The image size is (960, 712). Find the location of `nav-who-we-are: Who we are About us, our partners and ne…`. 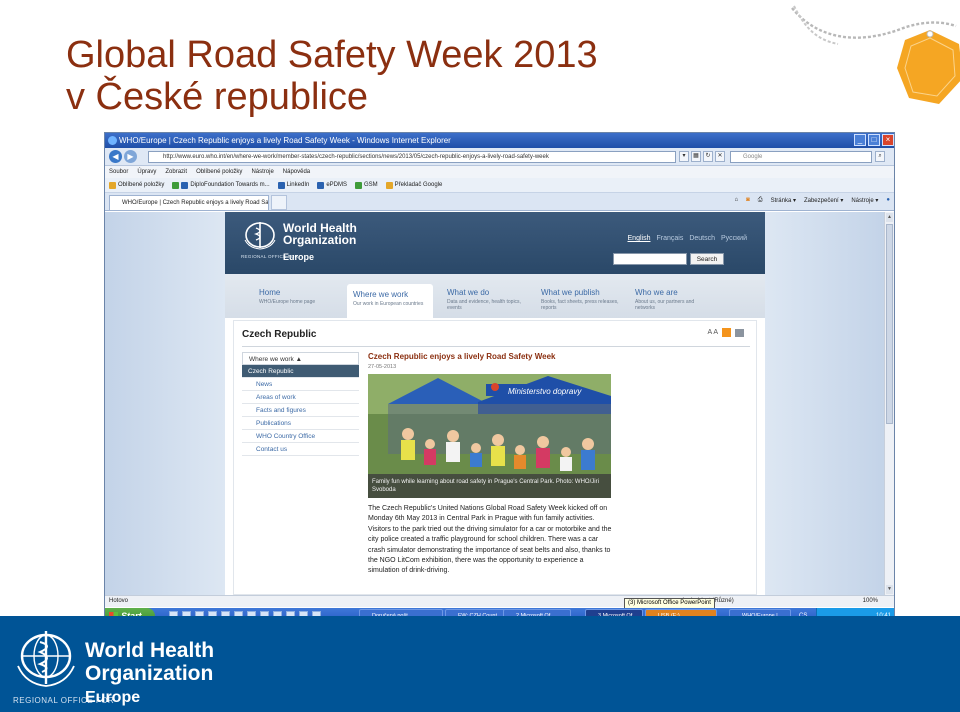

nav-who-we-are: Who we are About us, our partners and ne… is located at coordinates (672, 300).